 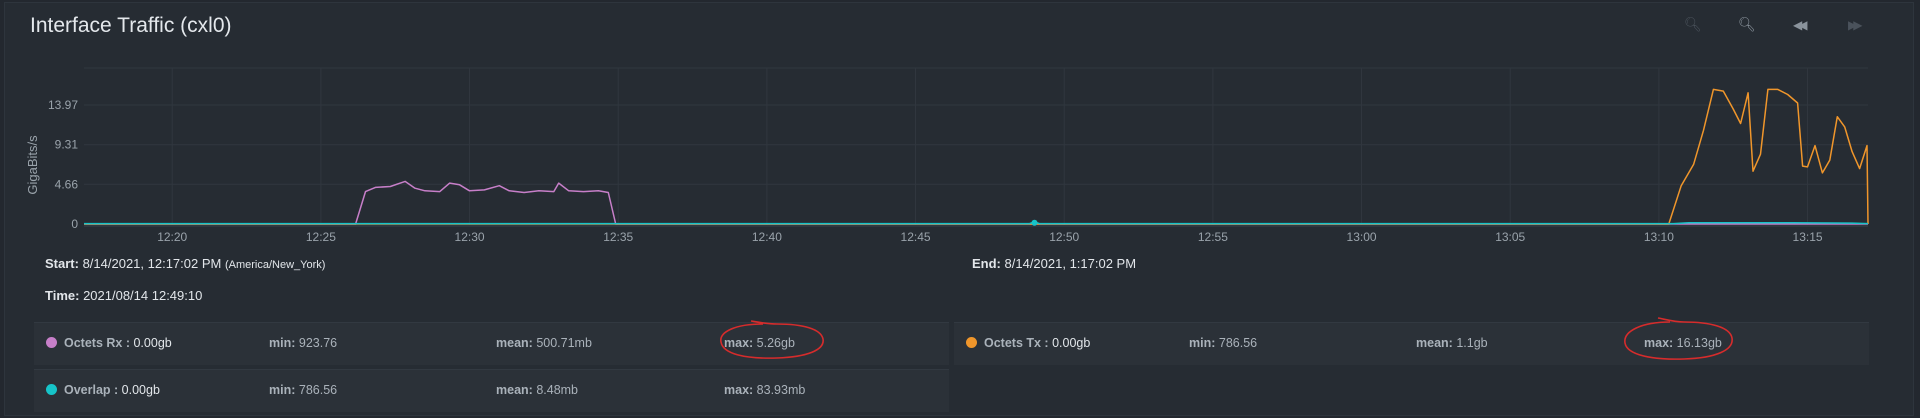 What do you see at coordinates (1016, 343) in the screenshot?
I see `series-name: Octets Tx :` at bounding box center [1016, 343].